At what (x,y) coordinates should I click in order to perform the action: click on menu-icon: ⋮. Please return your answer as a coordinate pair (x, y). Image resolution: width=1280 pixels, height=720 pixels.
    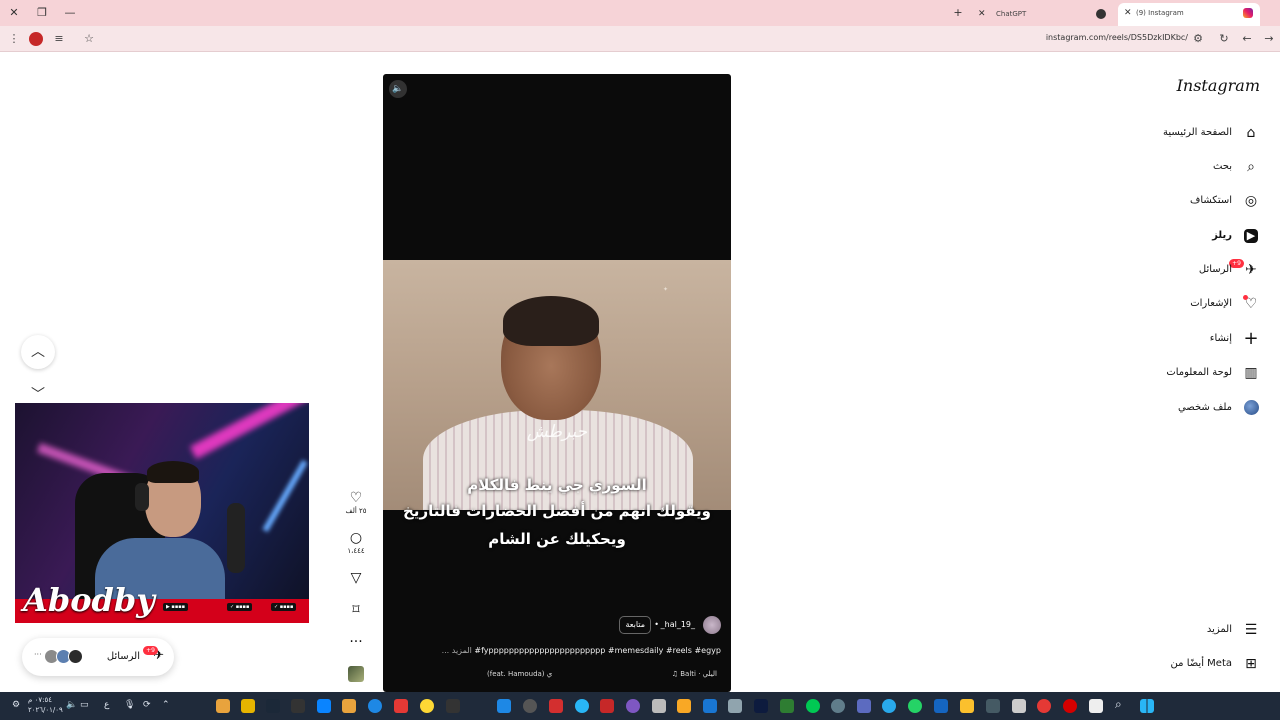
    Looking at the image, I should click on (14, 39).